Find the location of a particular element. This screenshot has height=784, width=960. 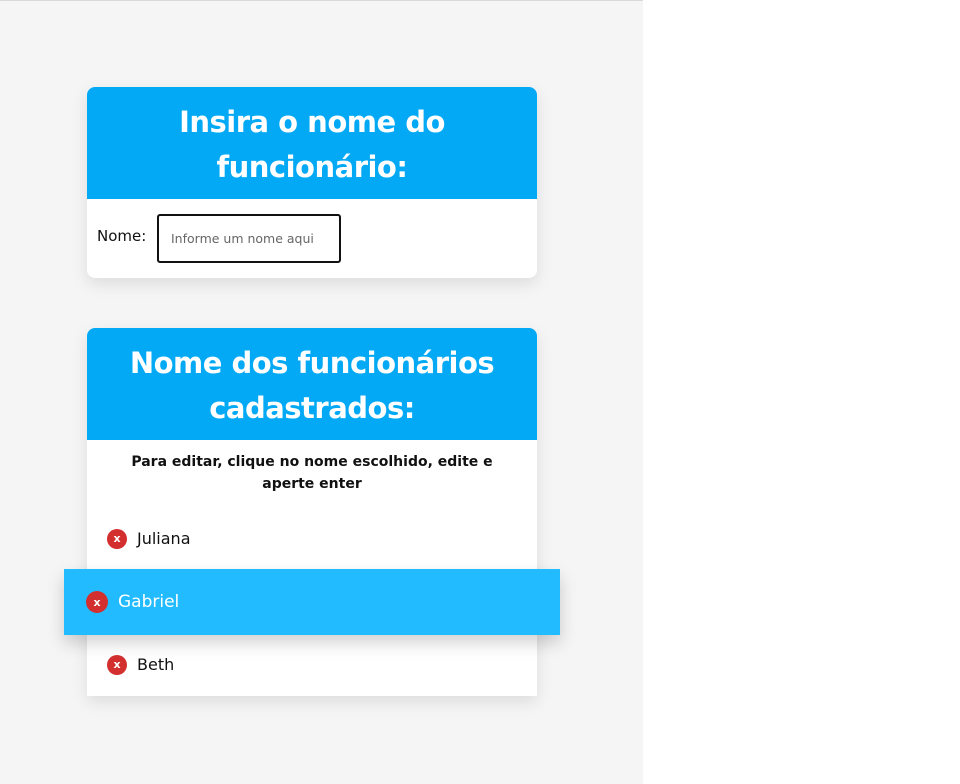

form-card-title: Insira o nome do funcionário: is located at coordinates (312, 143).